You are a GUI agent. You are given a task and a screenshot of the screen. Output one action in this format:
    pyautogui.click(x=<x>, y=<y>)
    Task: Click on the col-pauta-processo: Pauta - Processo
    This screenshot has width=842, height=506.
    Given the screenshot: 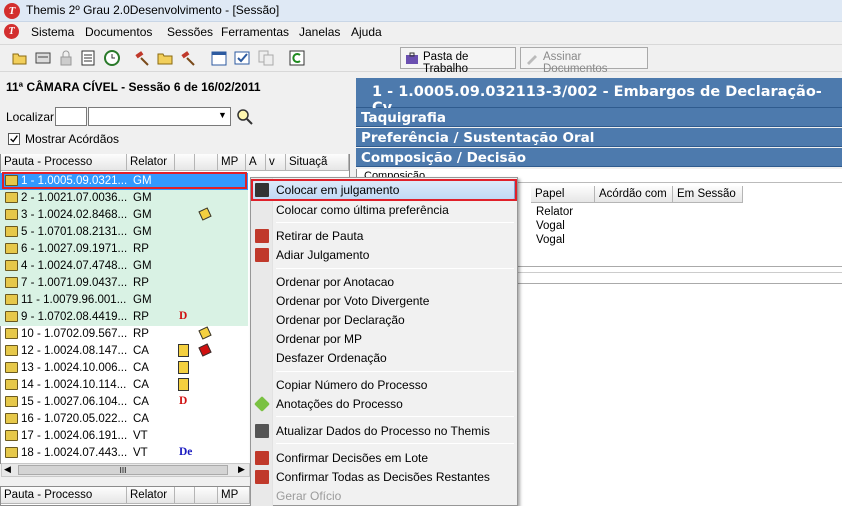 What is the action you would take?
    pyautogui.click(x=64, y=162)
    